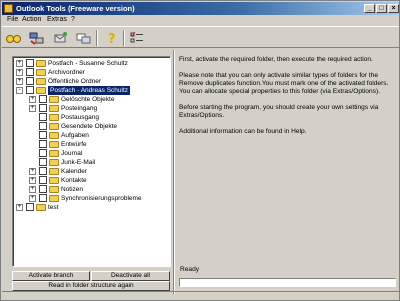 This screenshot has height=301, width=400. I want to click on app-icon, so click(8, 8).